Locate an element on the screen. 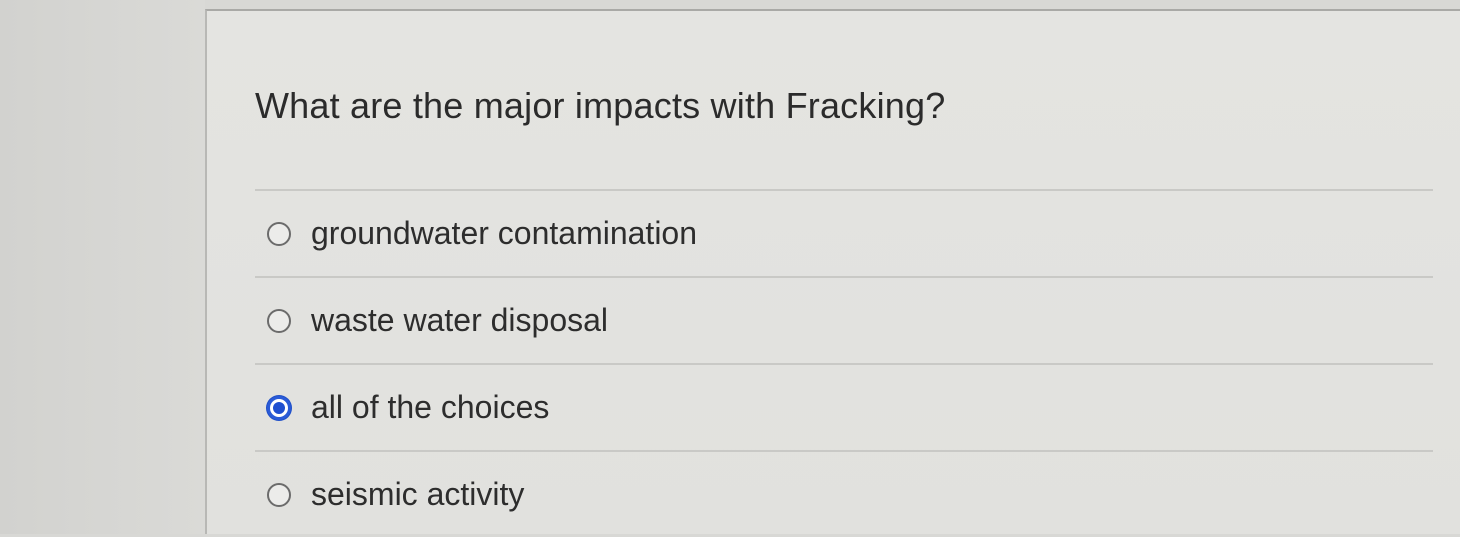 This screenshot has width=1460, height=537. answer-option-all-of-the-choices: all of the choices is located at coordinates (844, 407).